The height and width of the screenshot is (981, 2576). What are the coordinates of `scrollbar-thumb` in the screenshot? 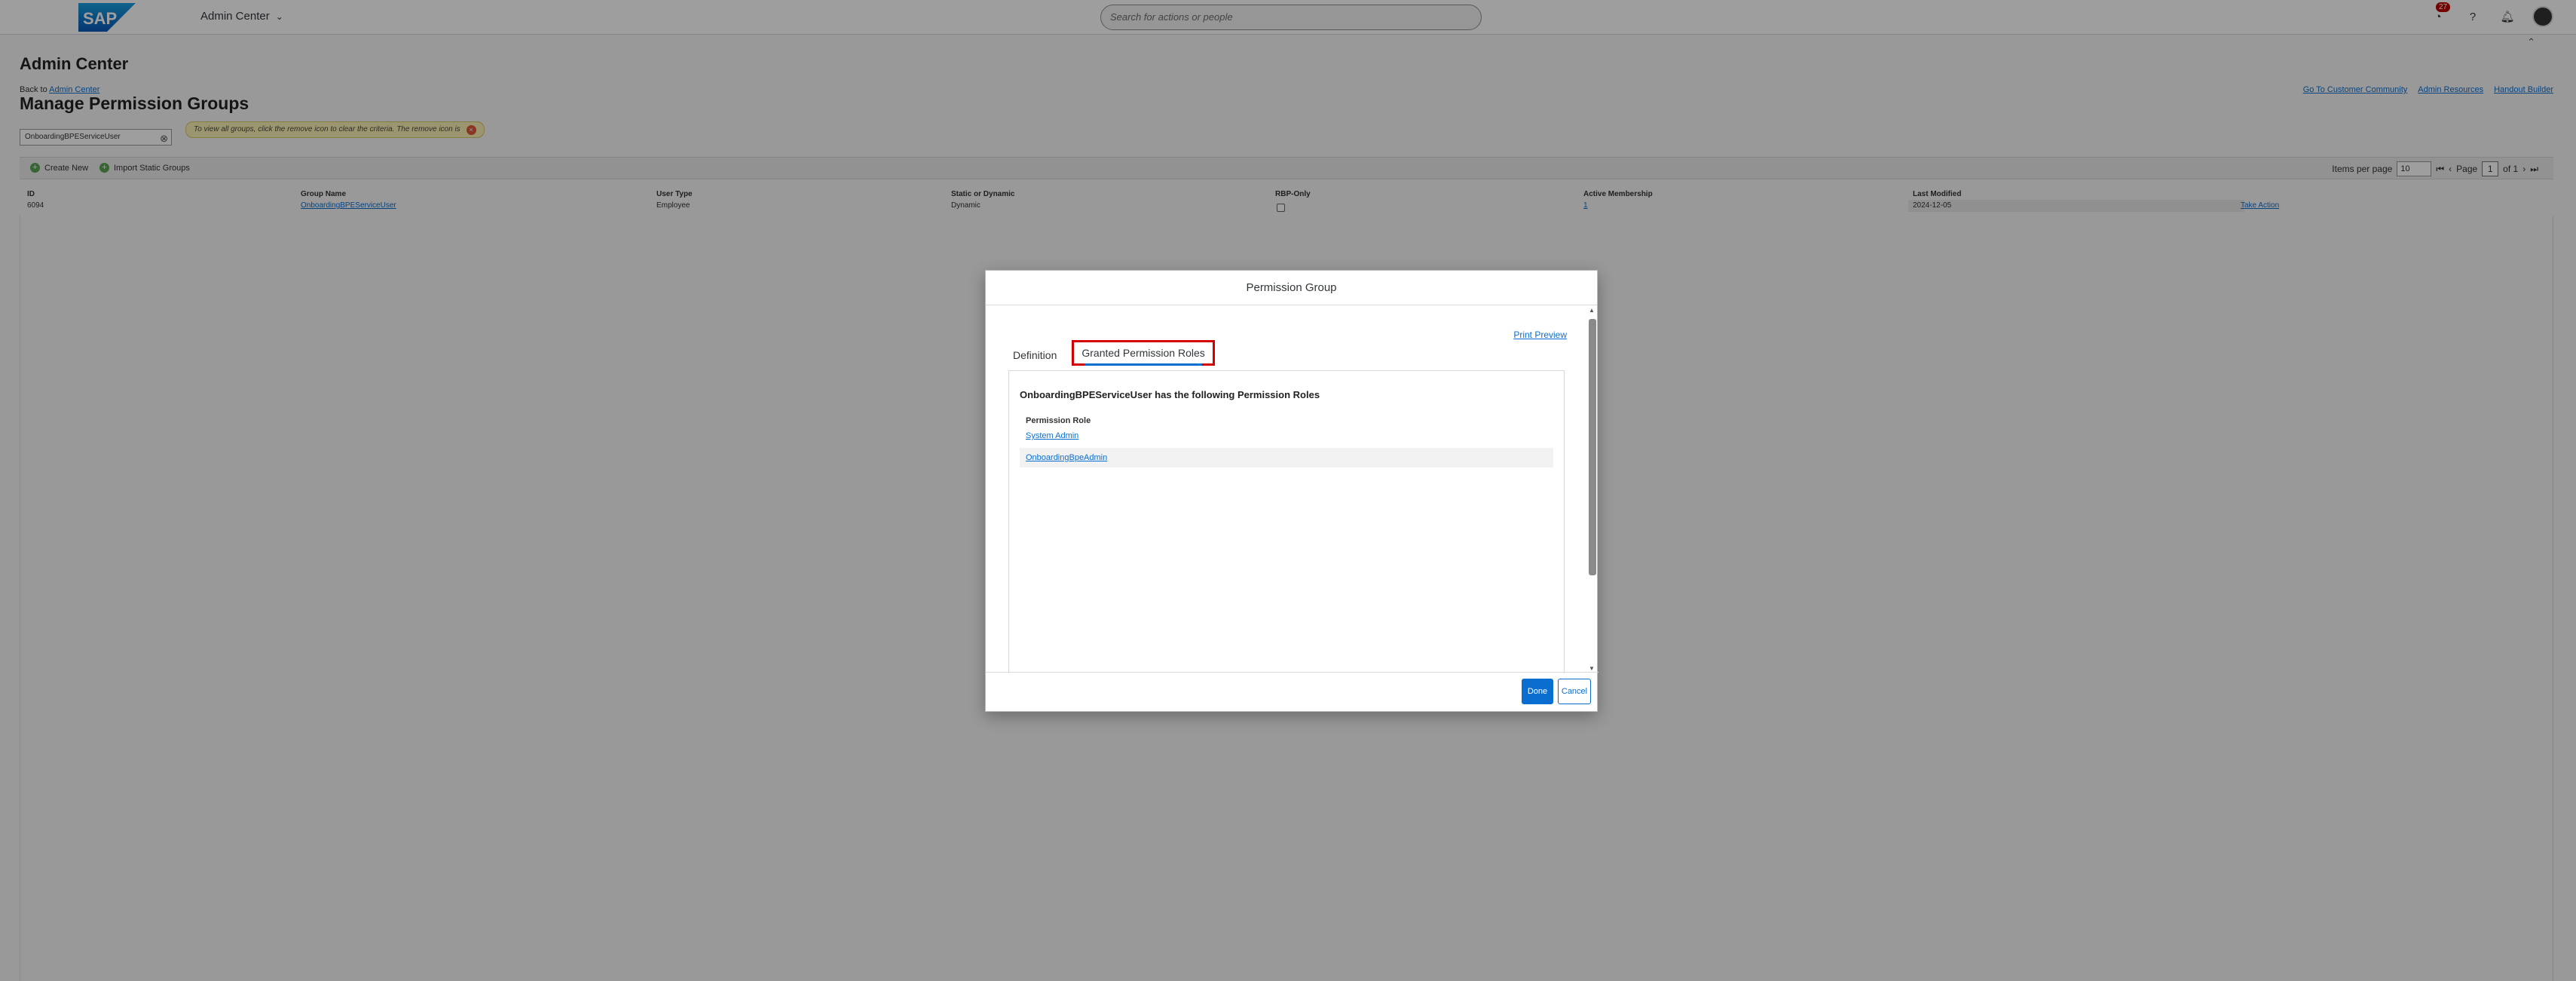 It's located at (1592, 447).